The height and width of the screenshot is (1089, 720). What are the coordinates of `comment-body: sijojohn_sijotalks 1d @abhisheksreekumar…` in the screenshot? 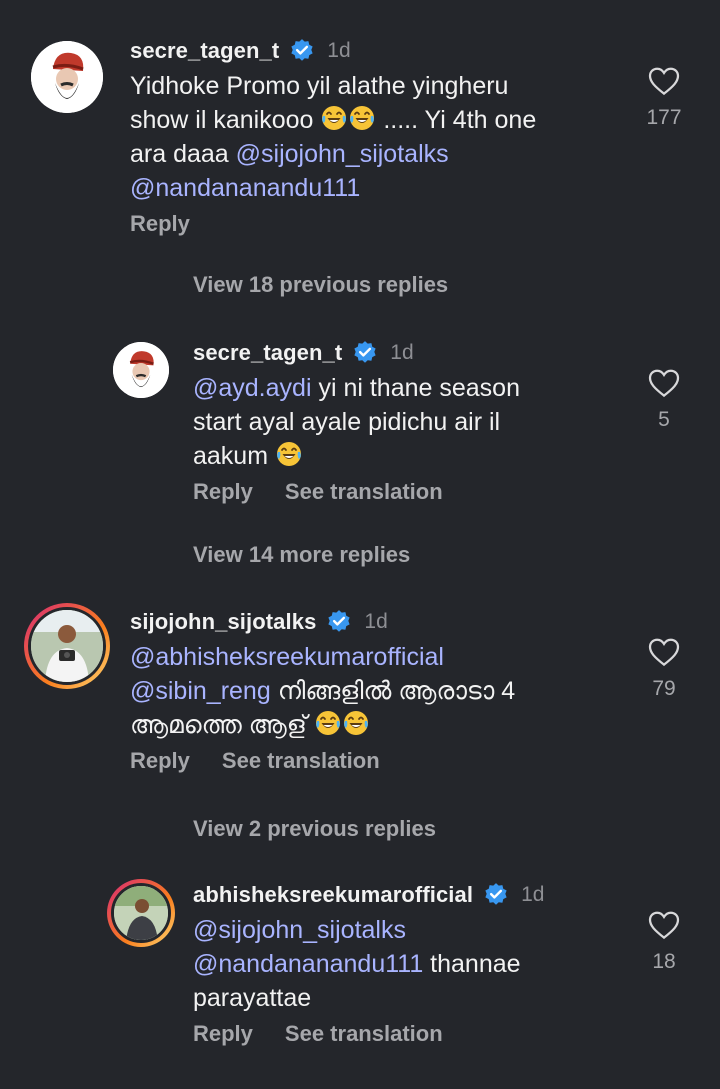 It's located at (322, 690).